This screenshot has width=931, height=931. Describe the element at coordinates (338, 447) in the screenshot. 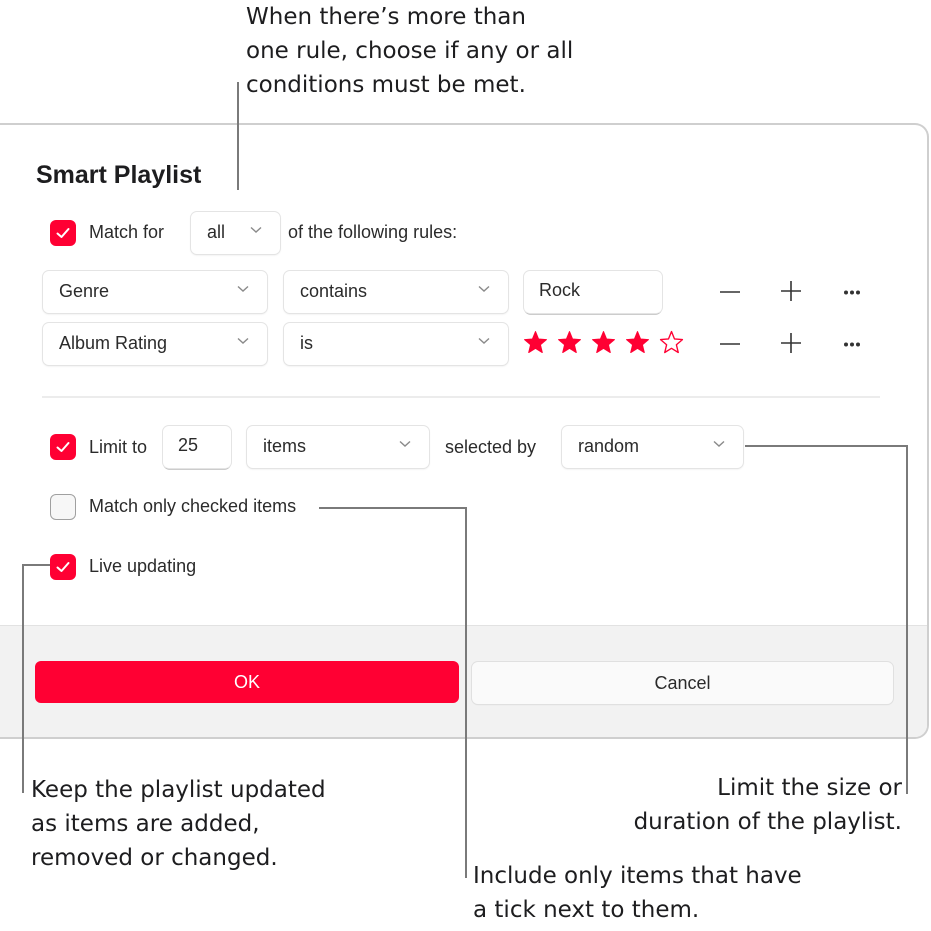

I see `limit-unit-select: items` at that location.